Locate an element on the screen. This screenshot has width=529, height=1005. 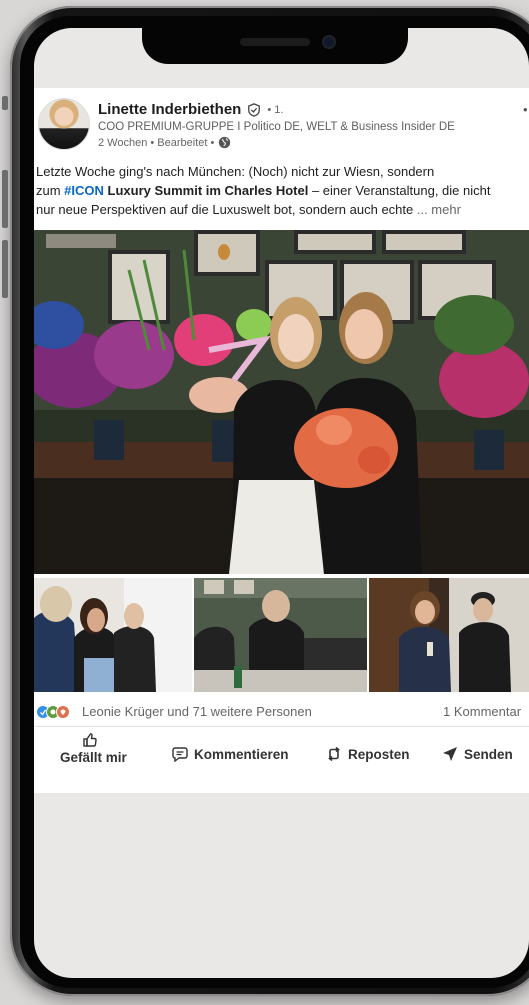
verified-icon is located at coordinates (254, 109).